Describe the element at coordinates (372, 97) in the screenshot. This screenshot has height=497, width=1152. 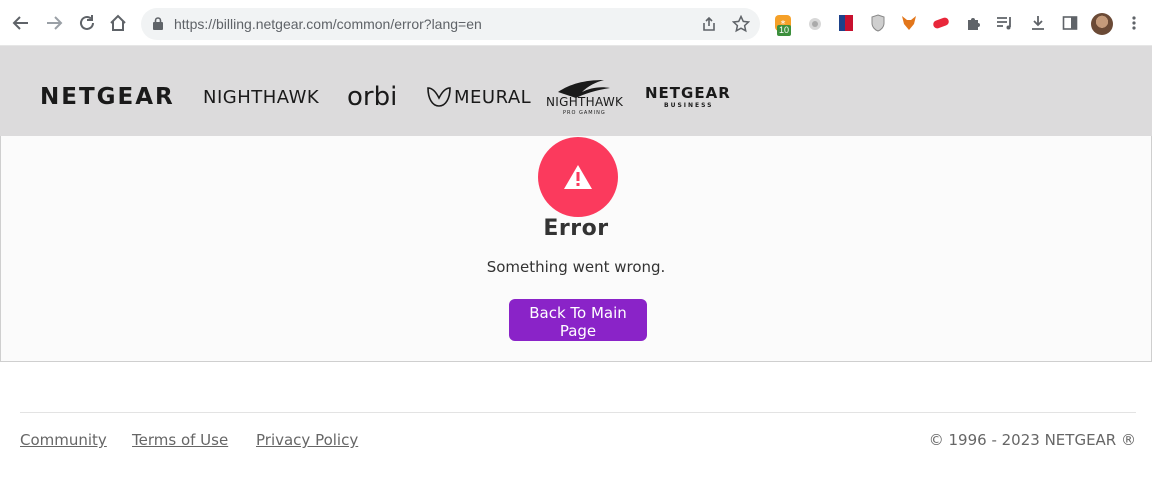
I see `orbi-logo: orbi` at that location.